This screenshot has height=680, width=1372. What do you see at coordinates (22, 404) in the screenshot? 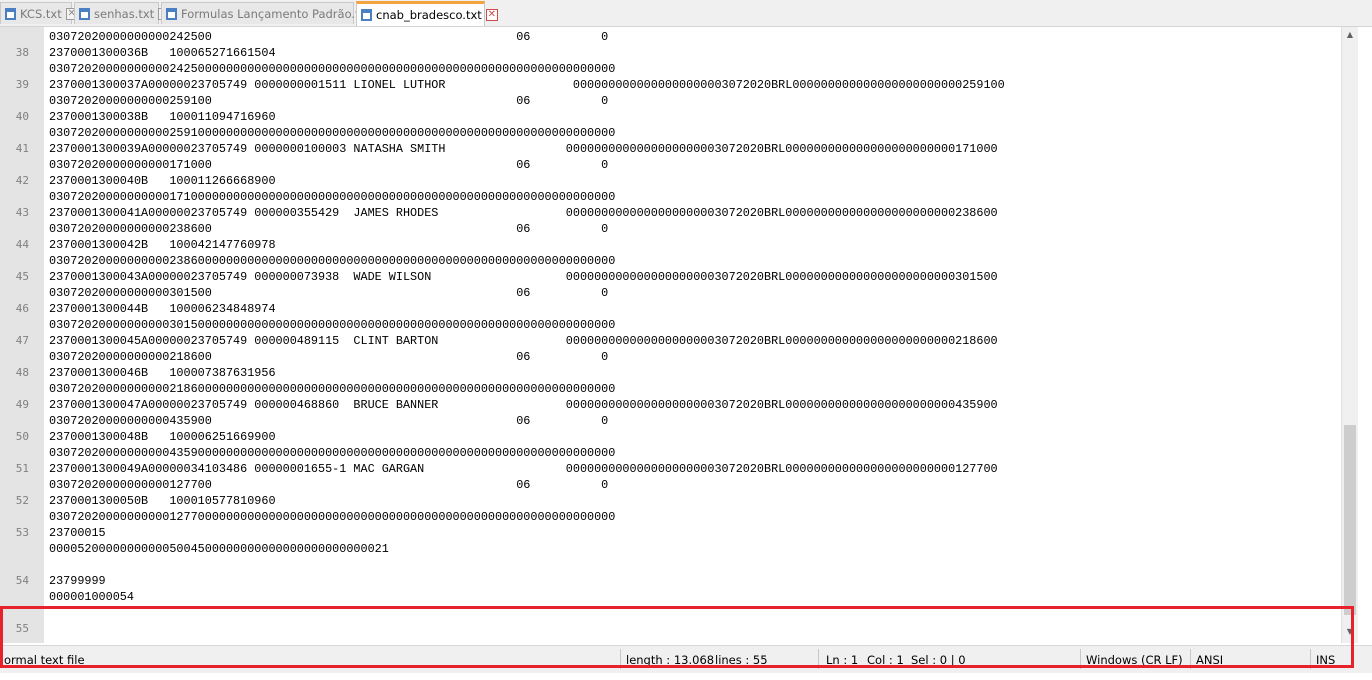
I see `line-number: 49` at bounding box center [22, 404].